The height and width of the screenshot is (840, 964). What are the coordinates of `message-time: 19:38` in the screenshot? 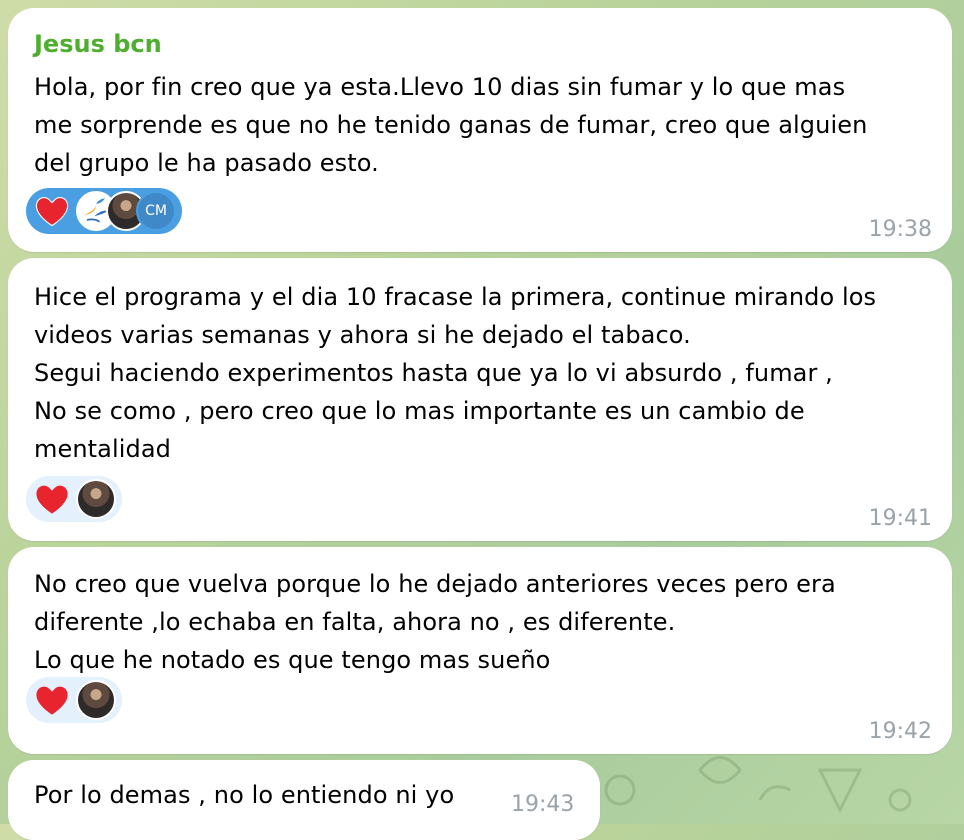 It's located at (900, 229).